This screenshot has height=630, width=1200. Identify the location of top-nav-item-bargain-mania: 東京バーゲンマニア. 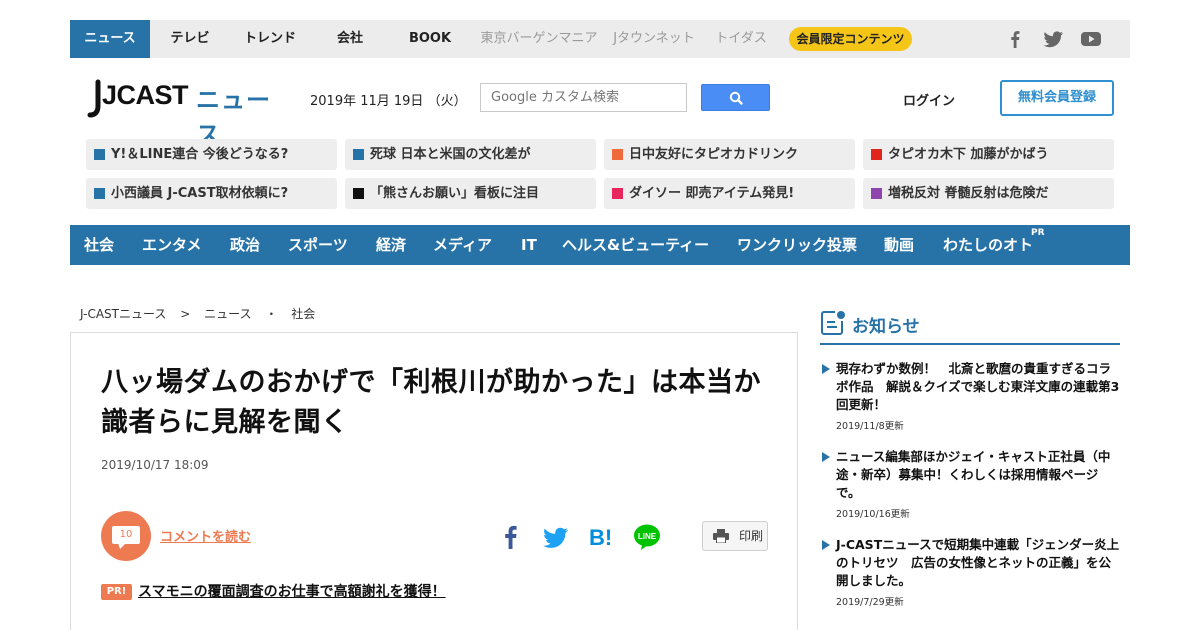
(539, 39).